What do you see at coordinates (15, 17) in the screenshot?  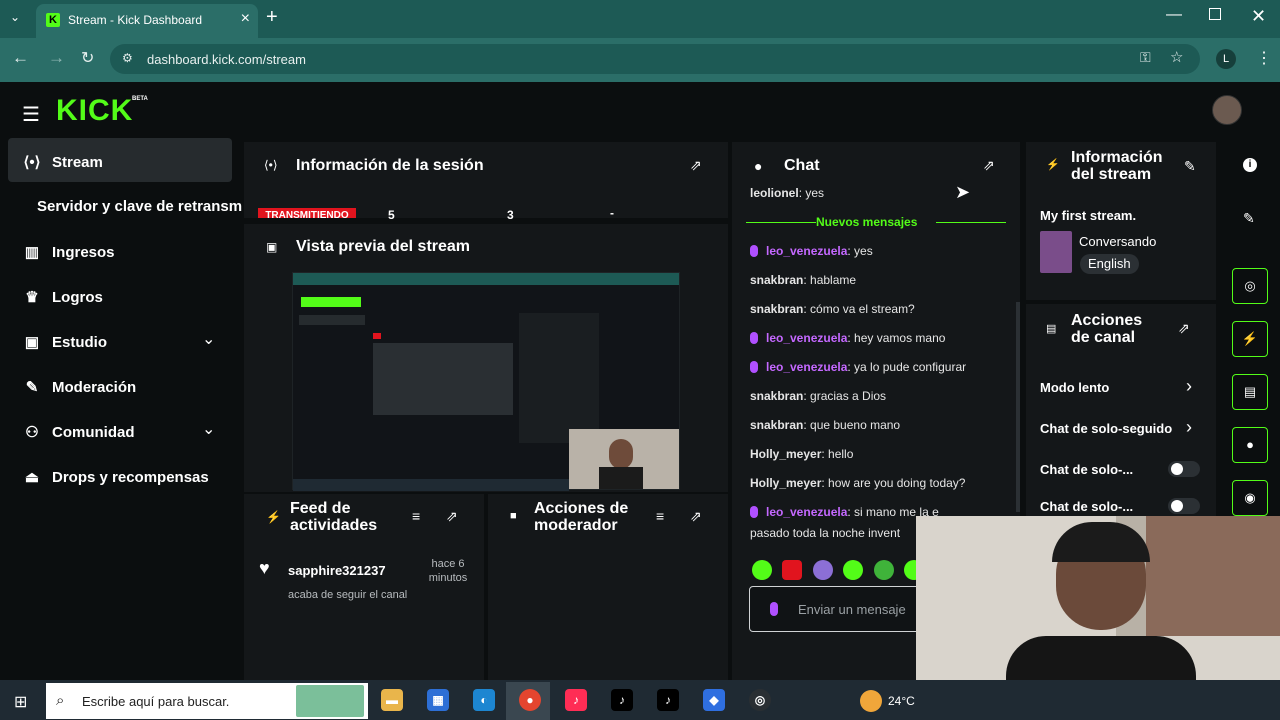 I see `tab-list-chevron-icon: ⌄` at bounding box center [15, 17].